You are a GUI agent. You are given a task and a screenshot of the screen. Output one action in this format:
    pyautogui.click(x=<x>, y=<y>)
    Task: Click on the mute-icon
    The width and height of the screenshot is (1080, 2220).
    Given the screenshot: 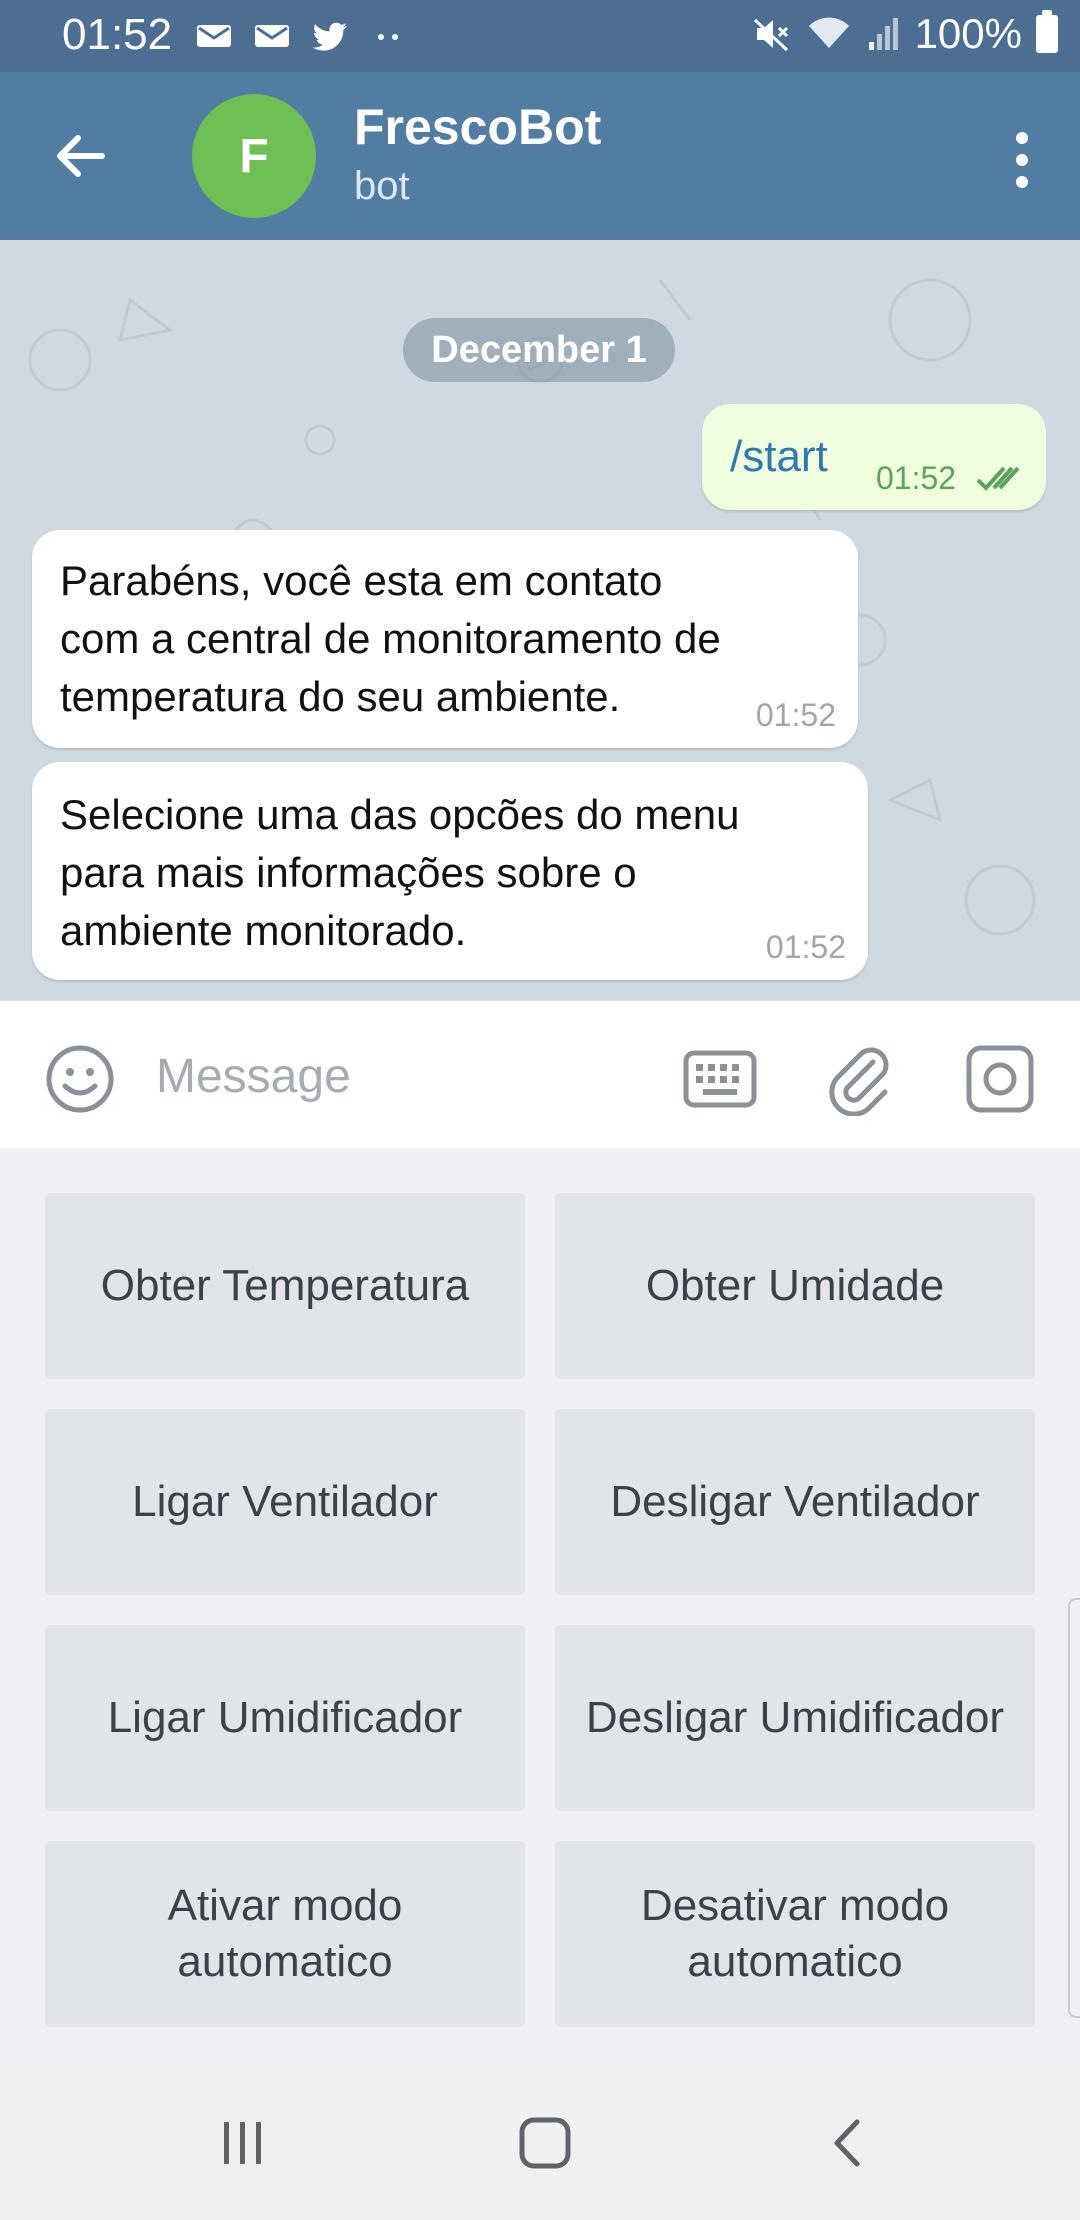 What is the action you would take?
    pyautogui.click(x=770, y=35)
    